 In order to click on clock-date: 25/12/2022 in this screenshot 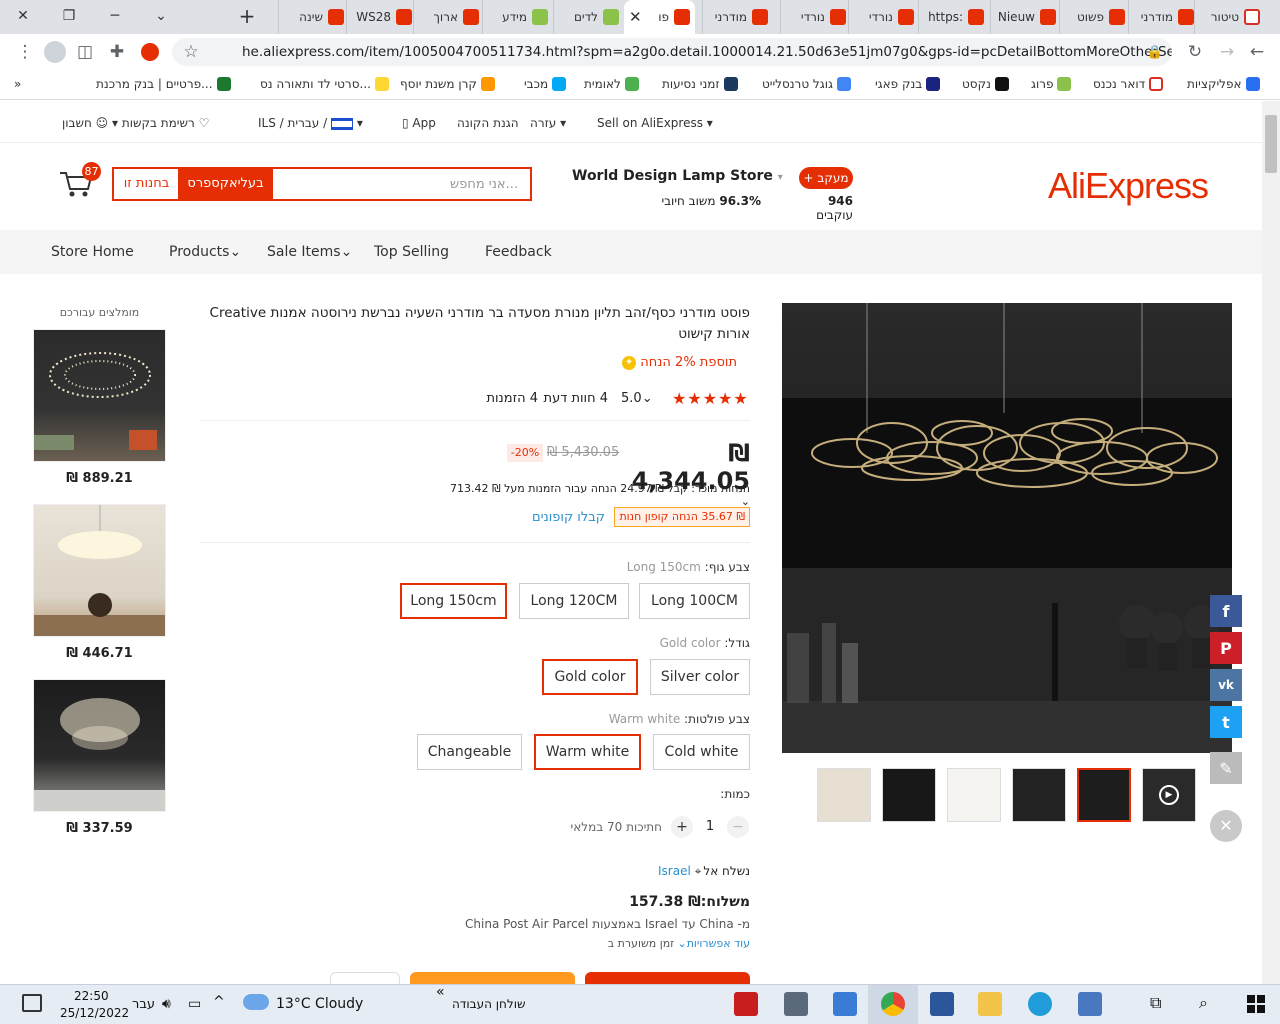, I will do `click(94, 1013)`.